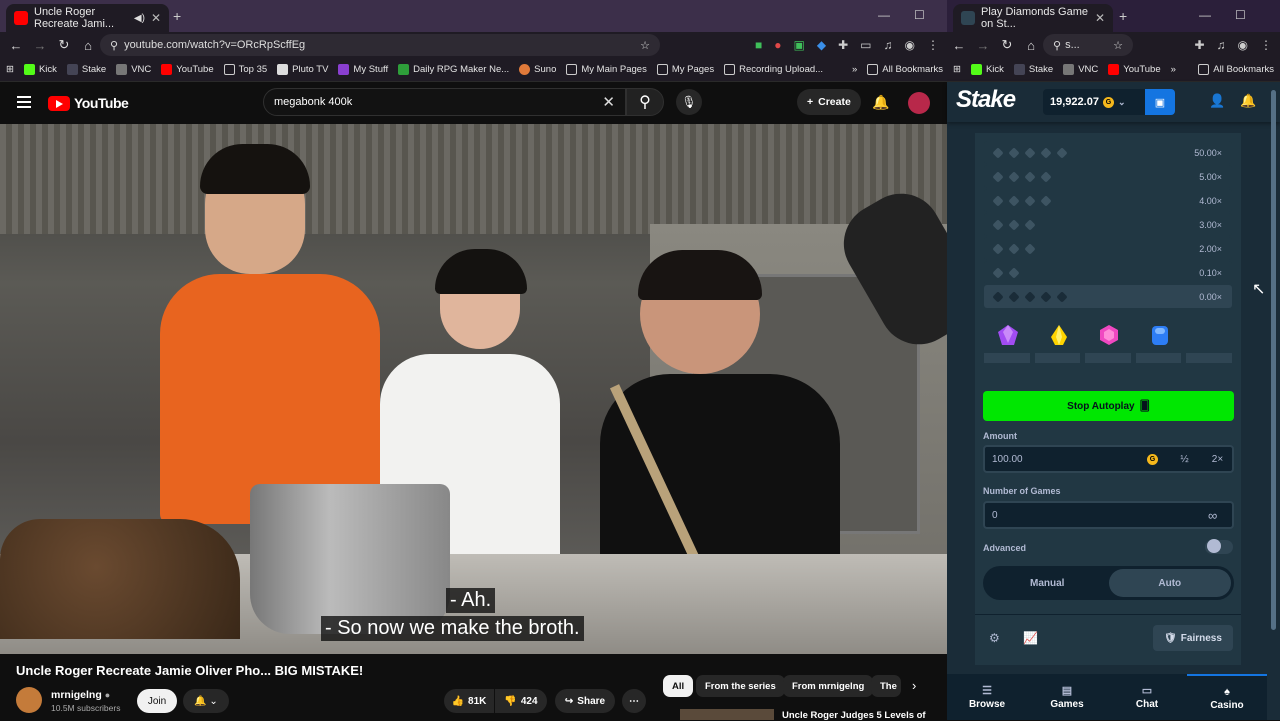  I want to click on balance-display: 19,922.07 G ⌄, so click(1094, 102).